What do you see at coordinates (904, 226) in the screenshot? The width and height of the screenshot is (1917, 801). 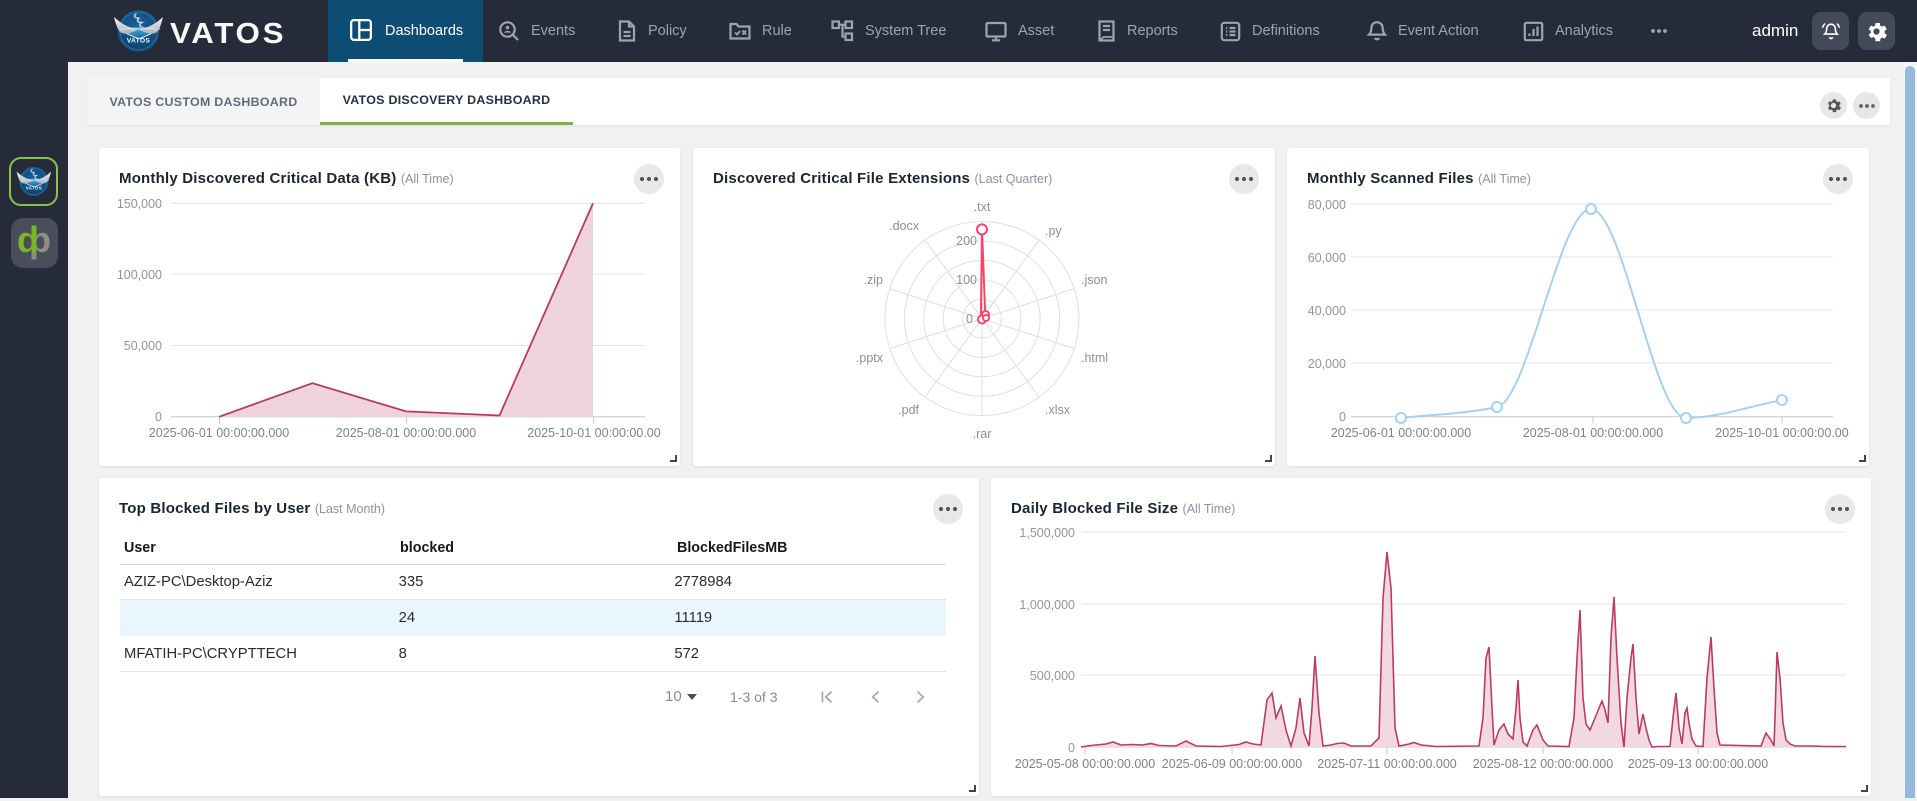 I see `svg-text: .docx` at bounding box center [904, 226].